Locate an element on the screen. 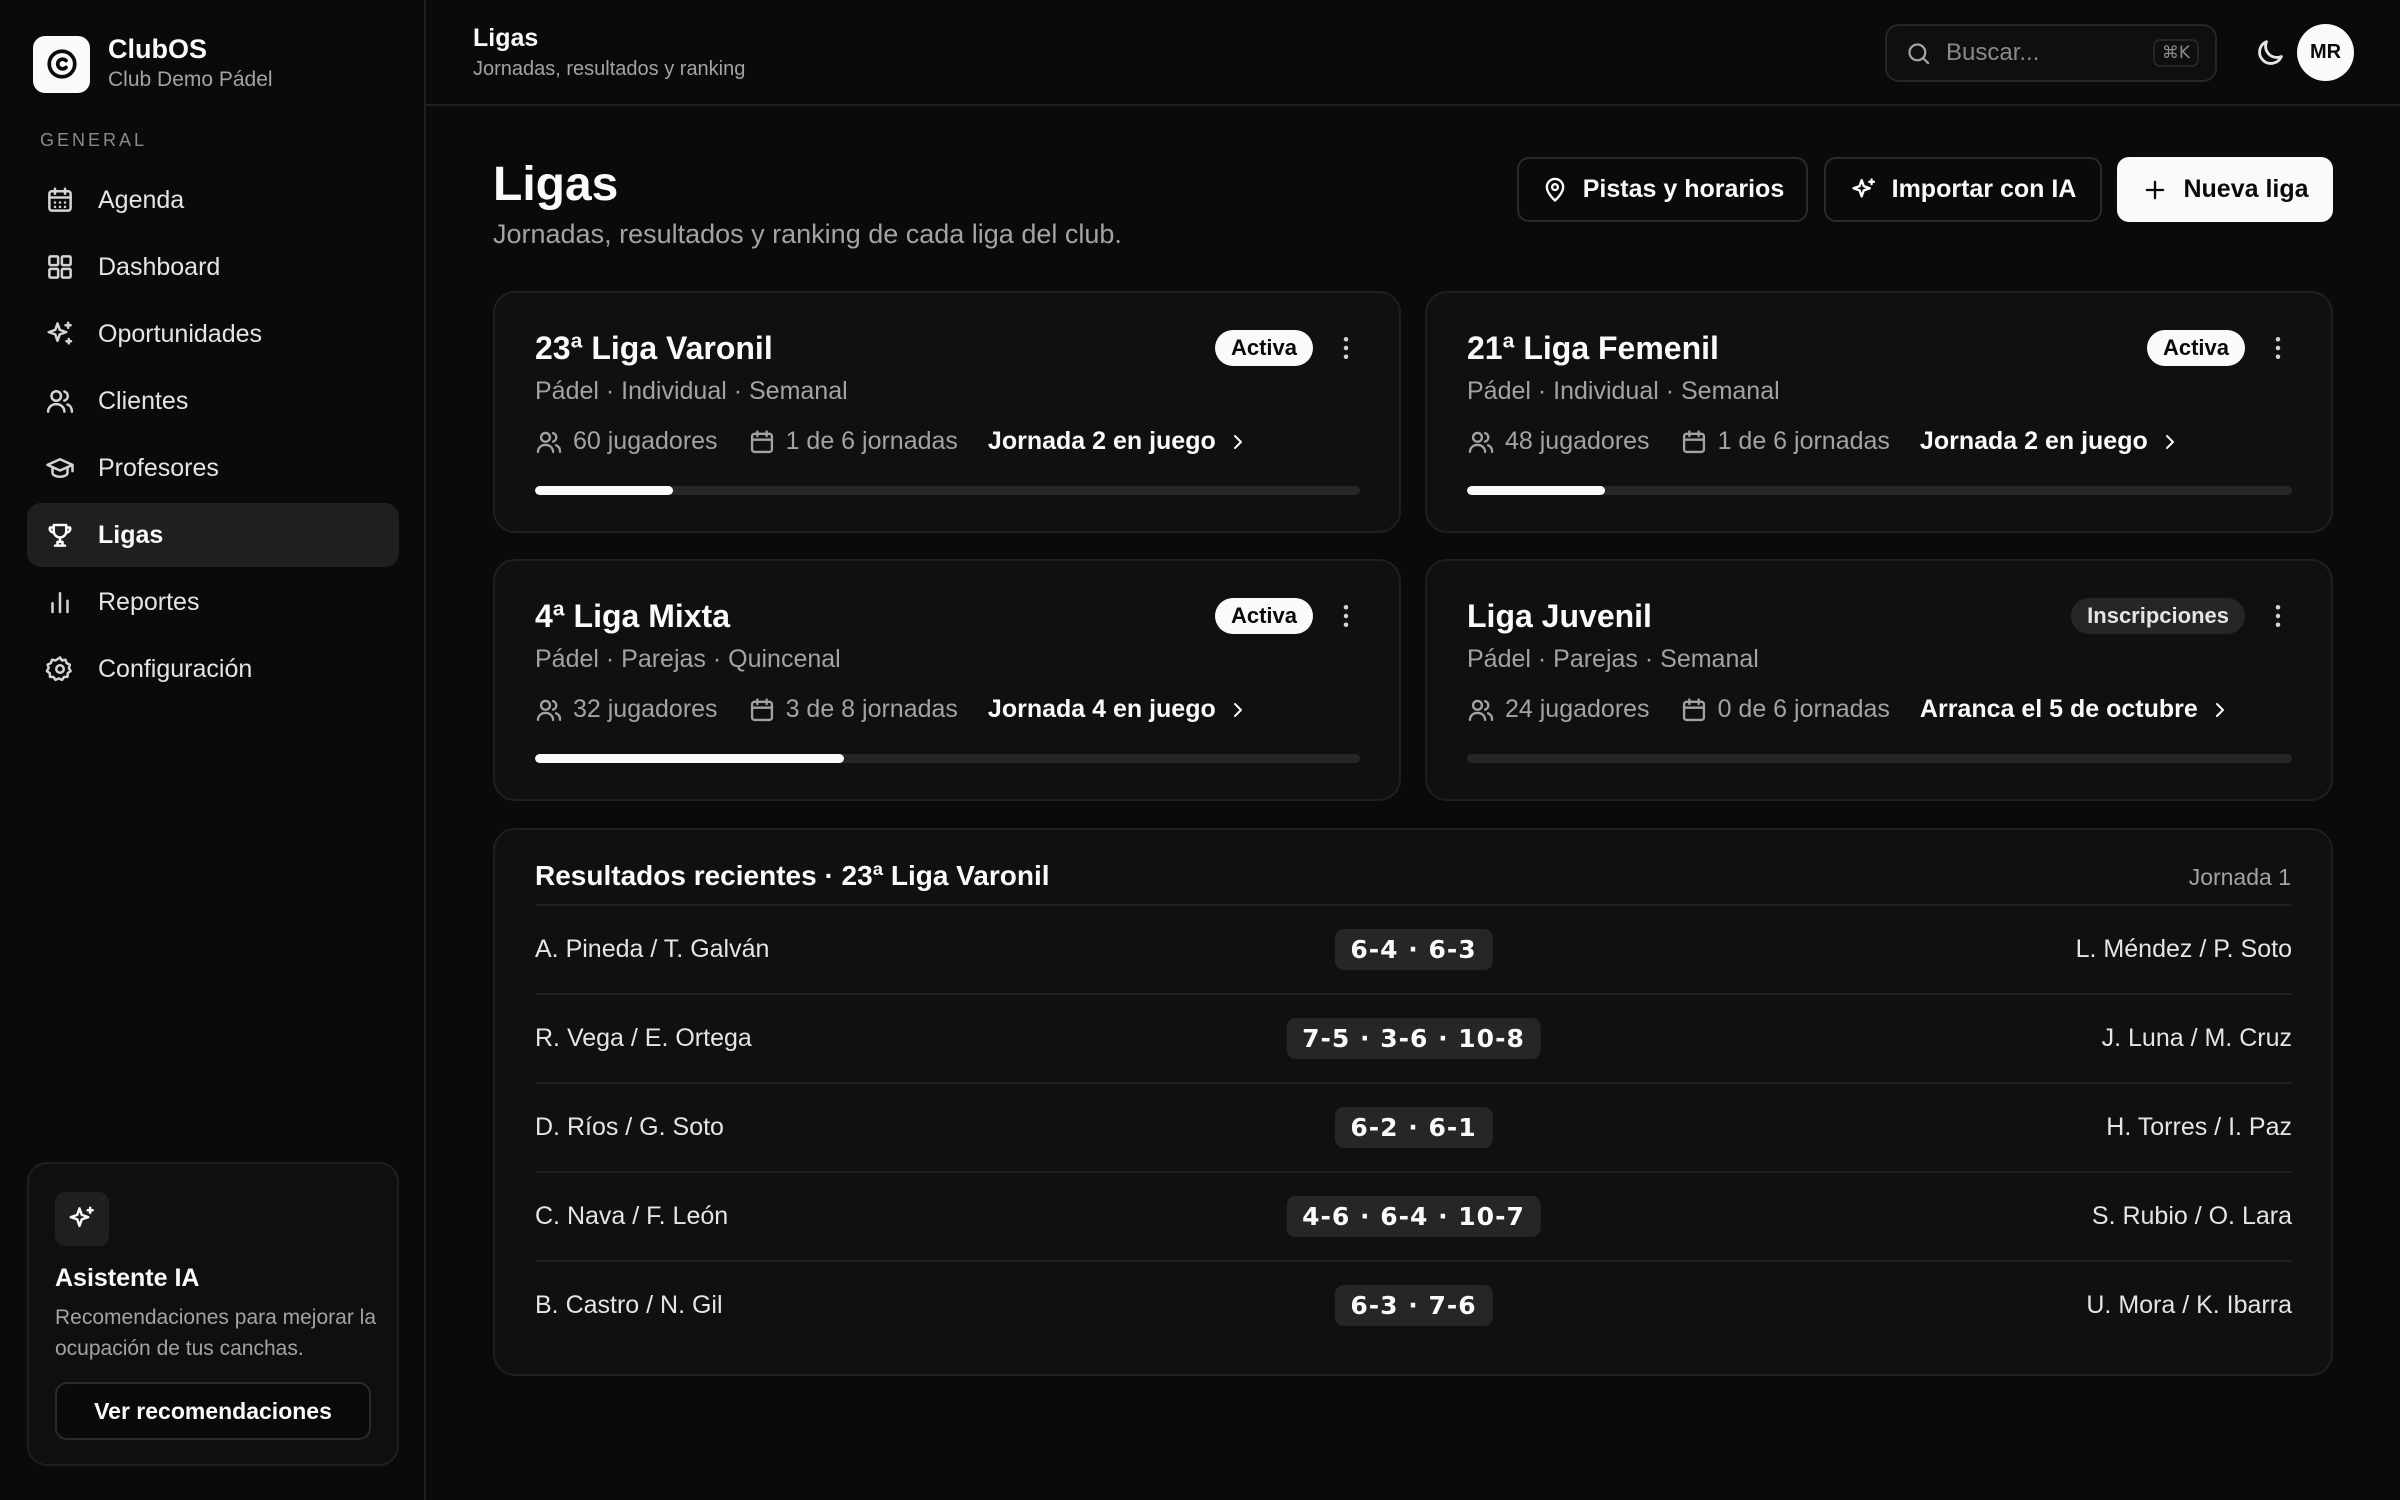 This screenshot has height=1500, width=2400. sidebar-item-reportes: Reportes is located at coordinates (213, 602).